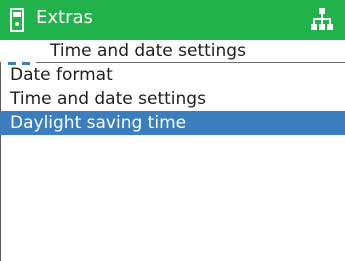 The image size is (345, 261). I want to click on breadcrumb-title: Time and date settings, so click(148, 51).